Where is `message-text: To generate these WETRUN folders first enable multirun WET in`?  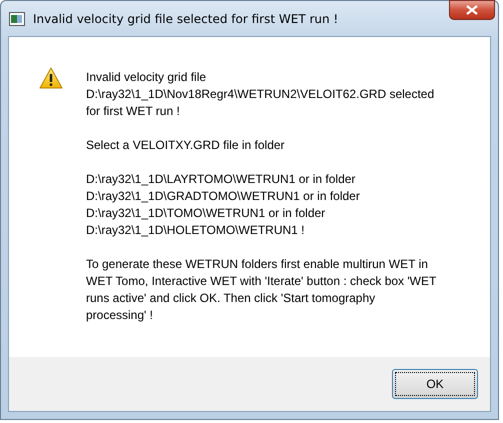 message-text: To generate these WETRUN folders first enable multirun WET in is located at coordinates (257, 264).